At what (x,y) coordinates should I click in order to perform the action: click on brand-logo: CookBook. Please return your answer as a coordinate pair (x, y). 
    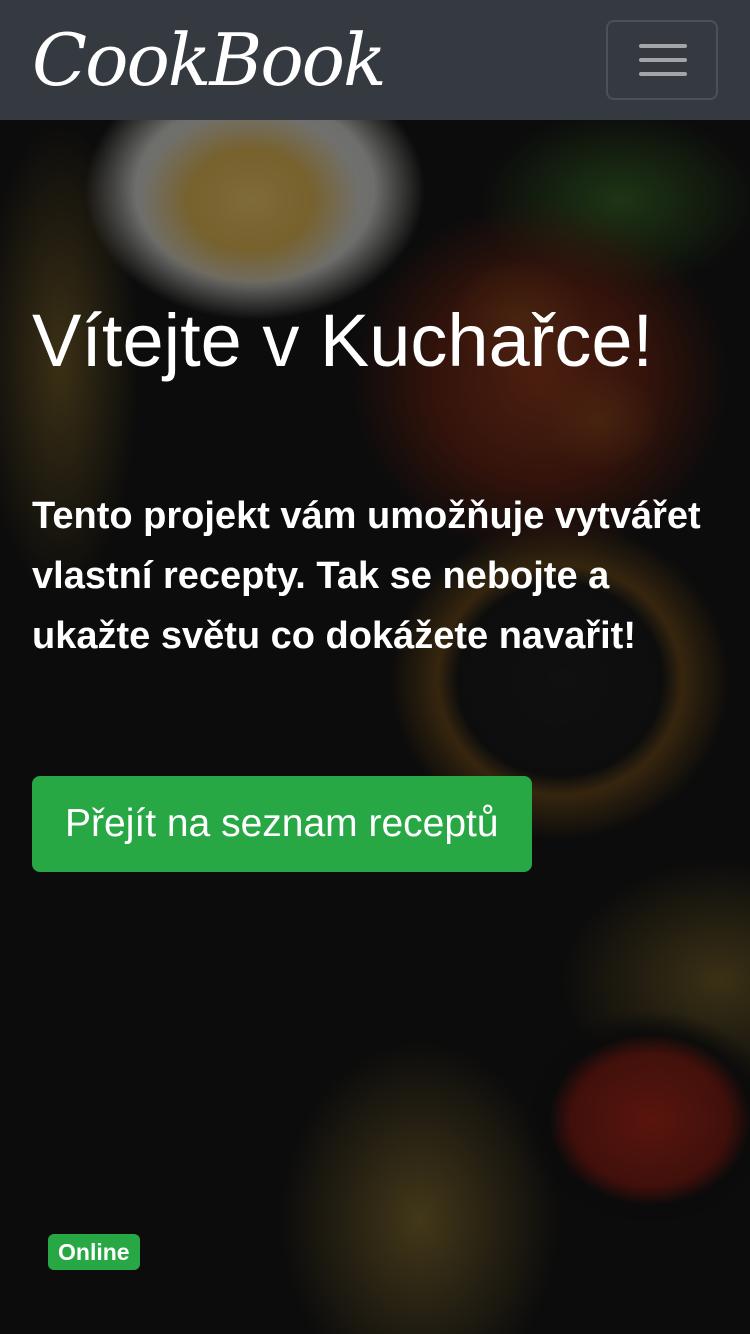
    Looking at the image, I should click on (209, 60).